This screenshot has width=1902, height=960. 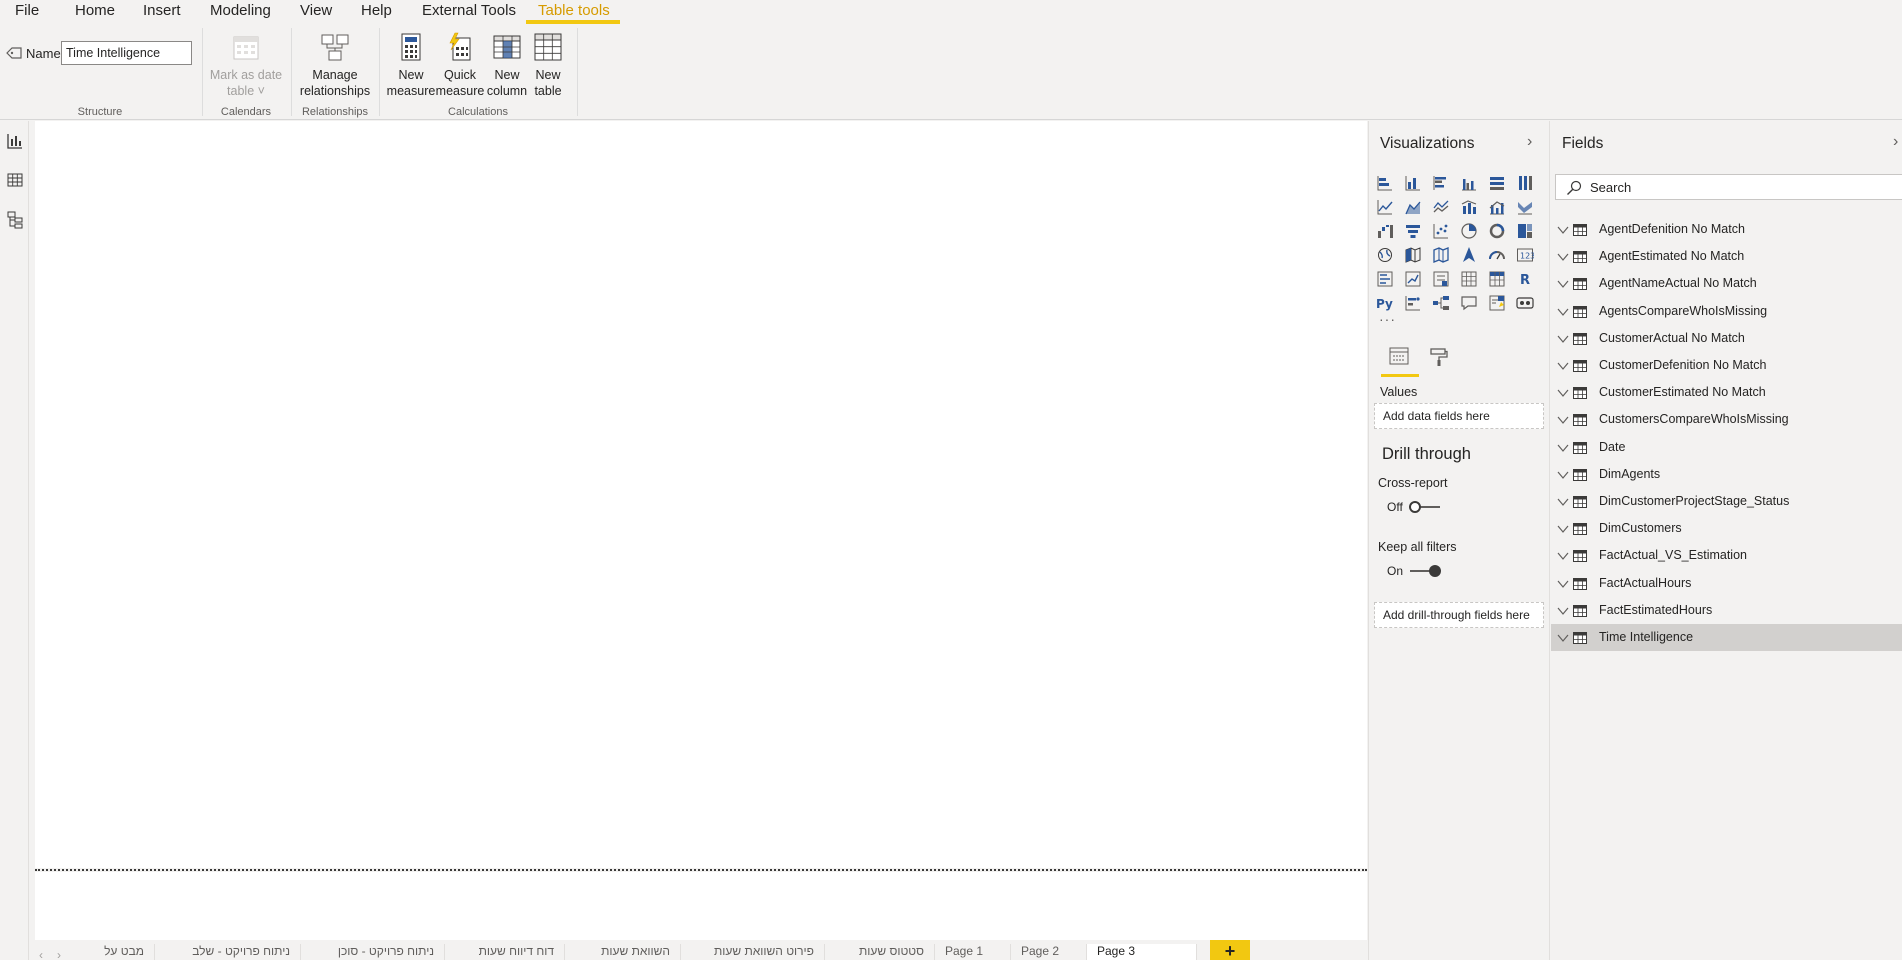 What do you see at coordinates (1525, 279) in the screenshot?
I see `r-visual-icon: R` at bounding box center [1525, 279].